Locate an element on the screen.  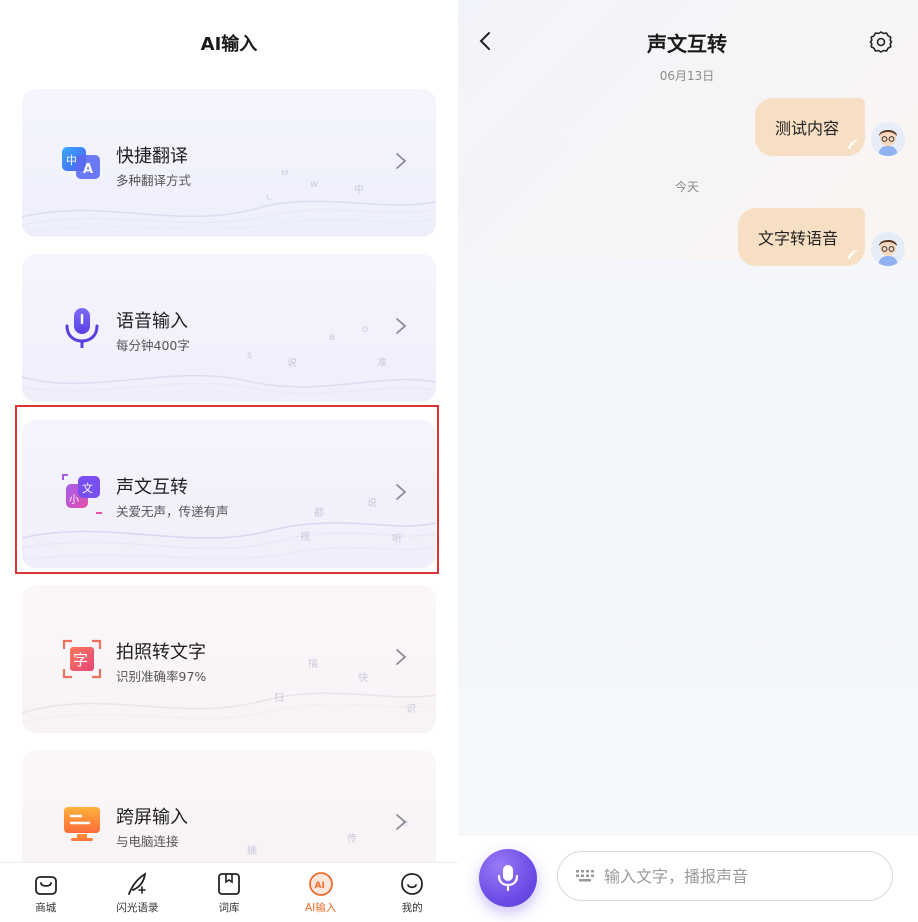
deco-glyph: ㅂ is located at coordinates (285, 173).